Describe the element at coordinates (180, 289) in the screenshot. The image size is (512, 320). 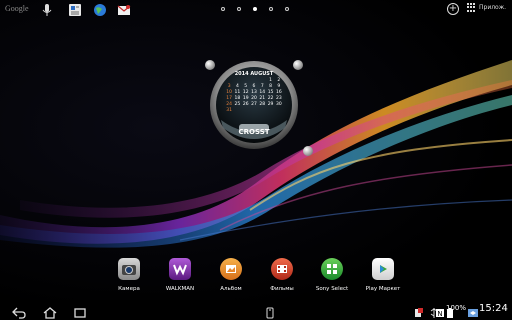
I see `app-label: WALKMAN` at that location.